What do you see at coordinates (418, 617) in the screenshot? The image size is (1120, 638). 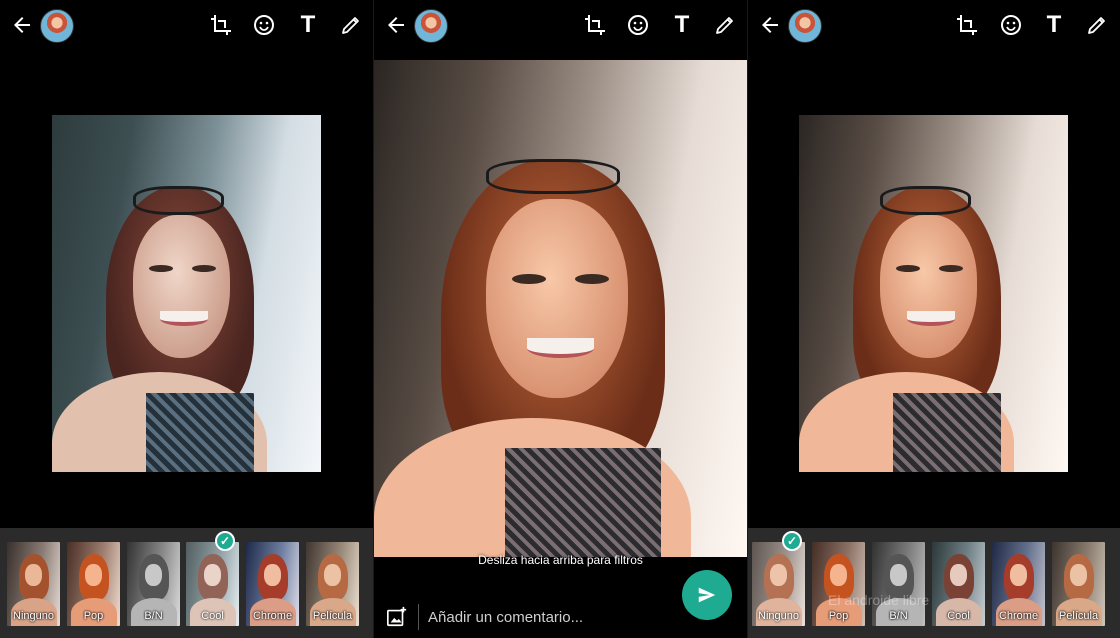 I see `comment-separator` at bounding box center [418, 617].